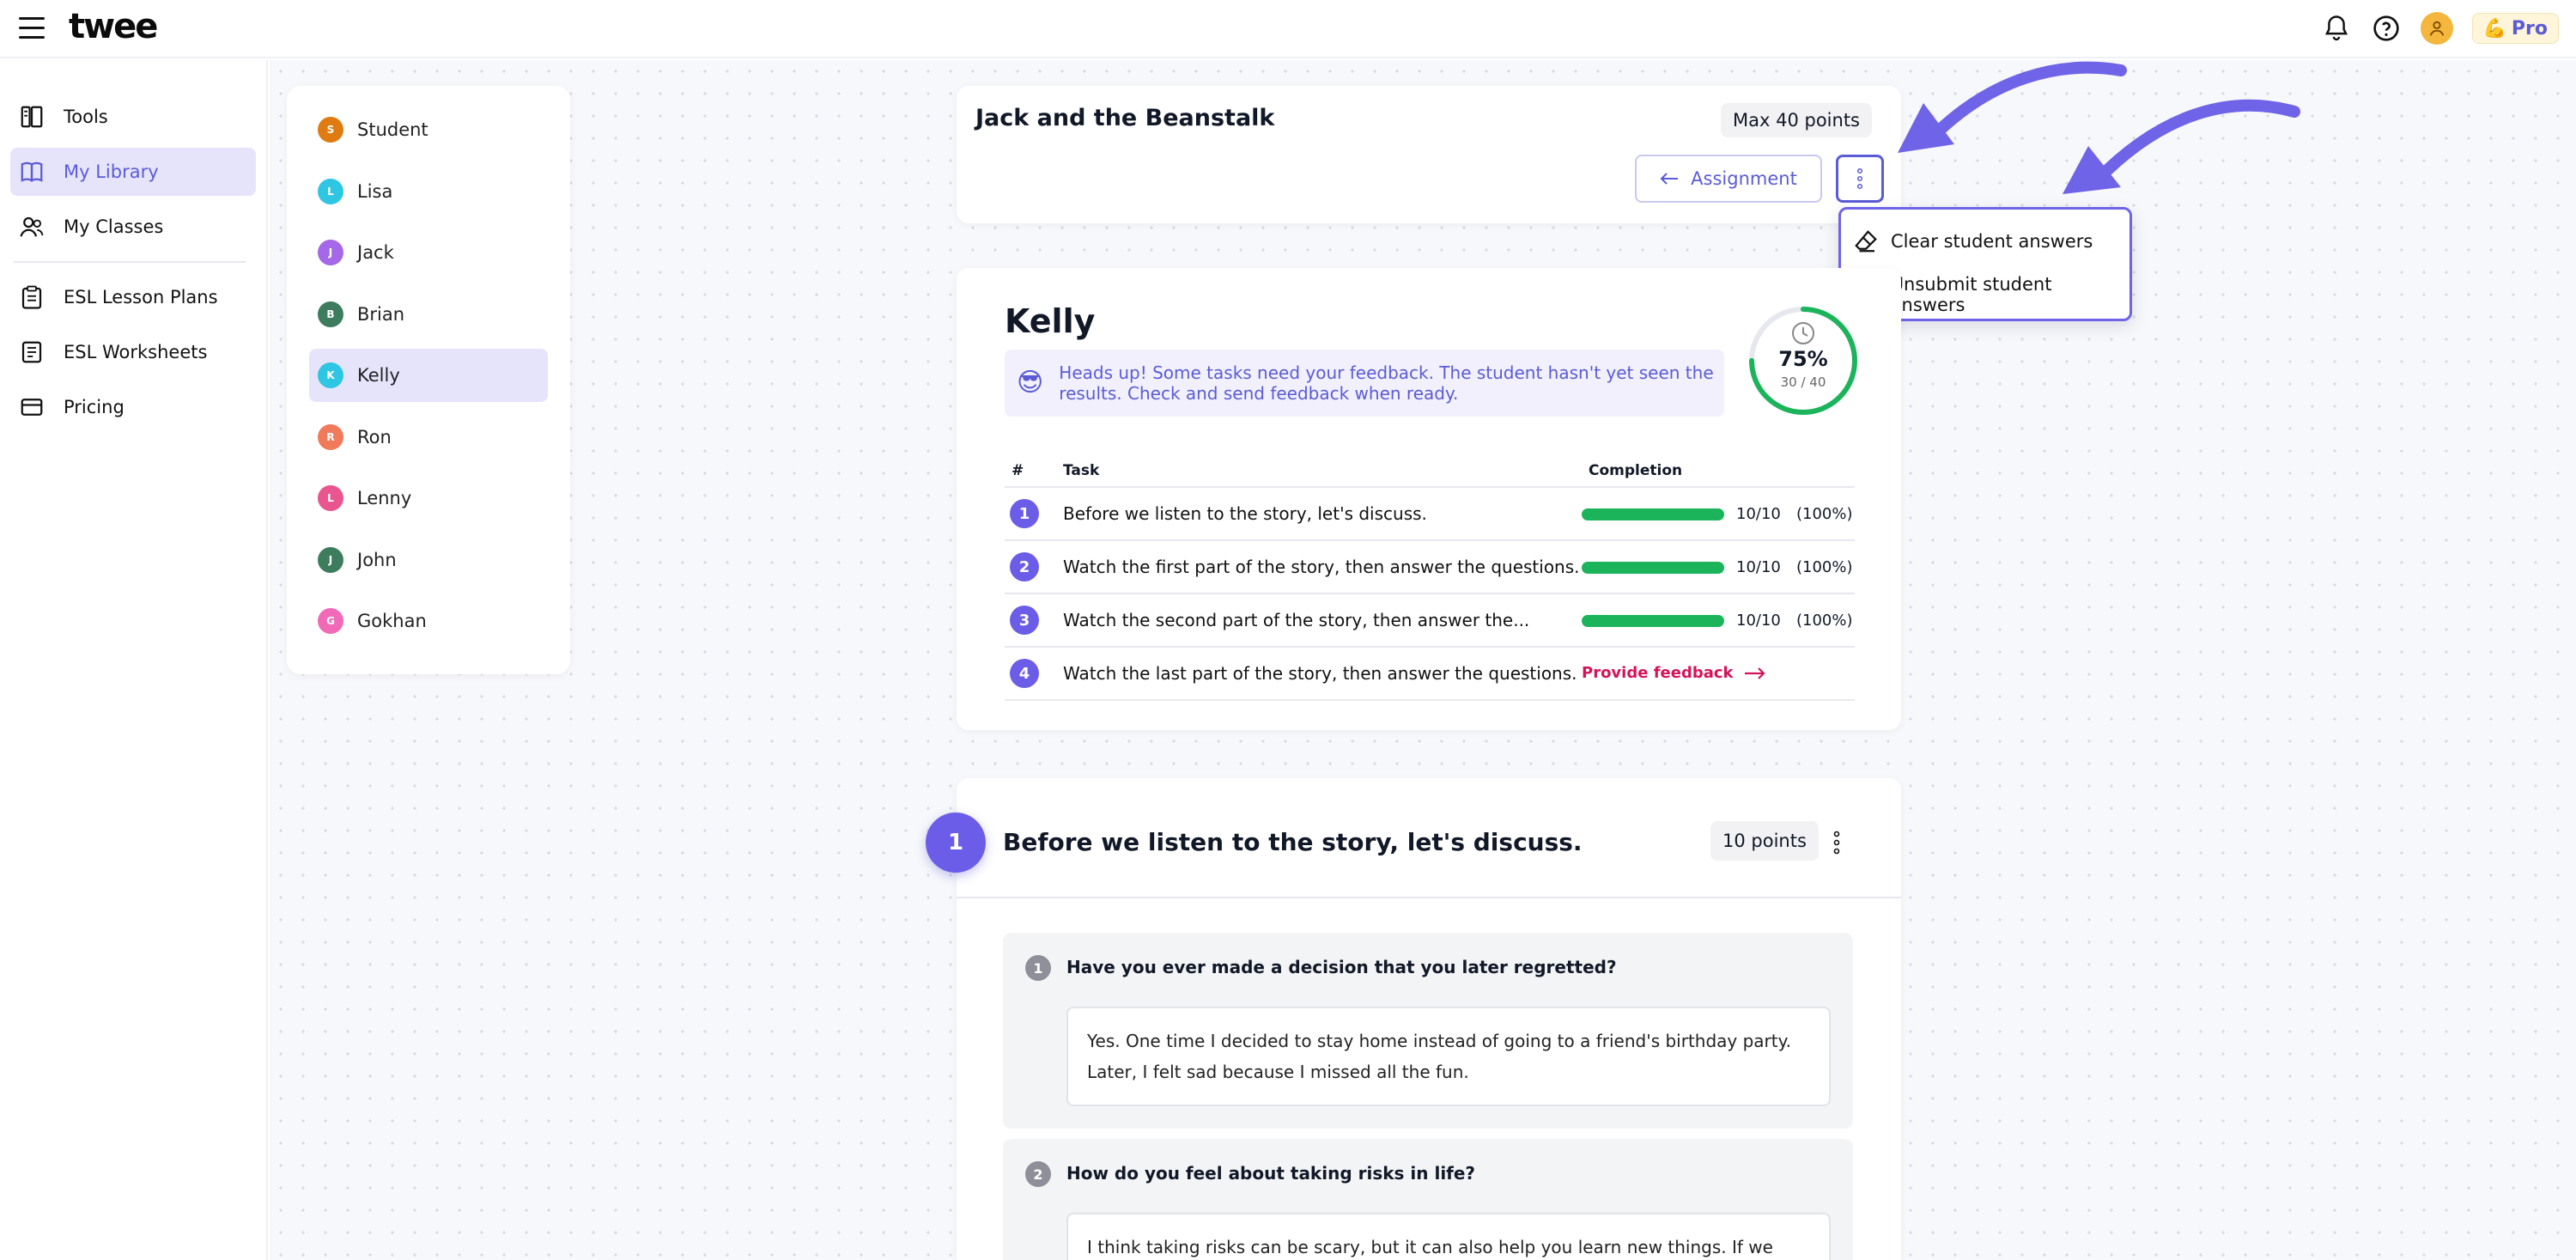 This screenshot has height=1260, width=2576. What do you see at coordinates (32, 352) in the screenshot?
I see `worksheet-icon` at bounding box center [32, 352].